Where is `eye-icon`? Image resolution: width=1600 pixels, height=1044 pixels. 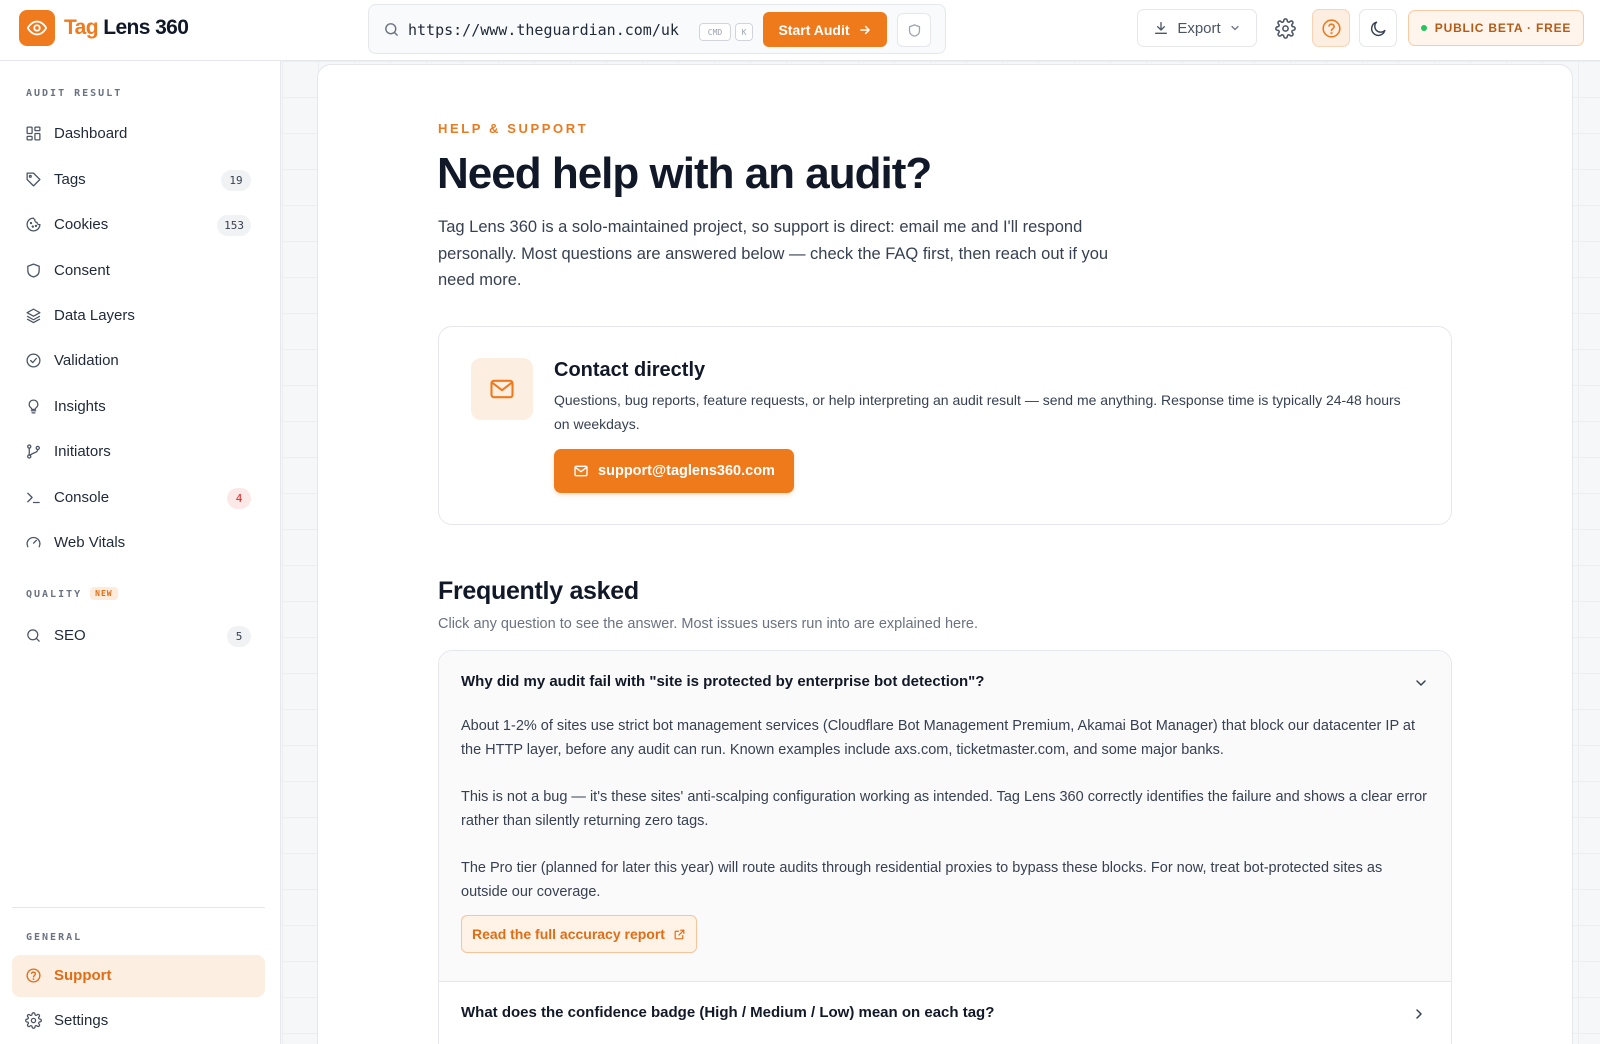 eye-icon is located at coordinates (37, 28).